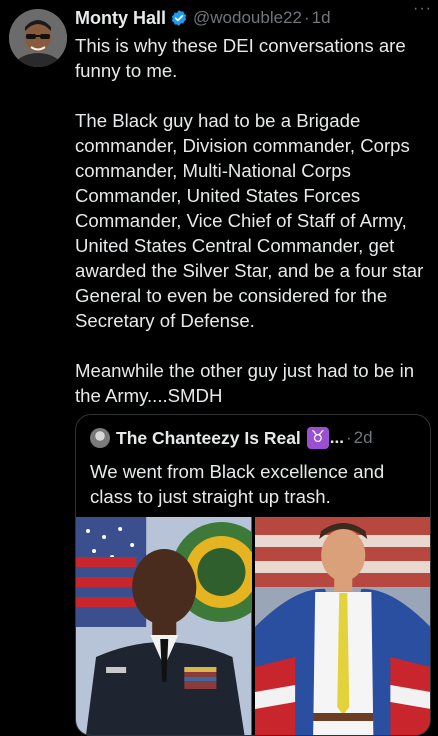  I want to click on tweet-header: Monty Hall @wodouble22 · 1d, so click(252, 18).